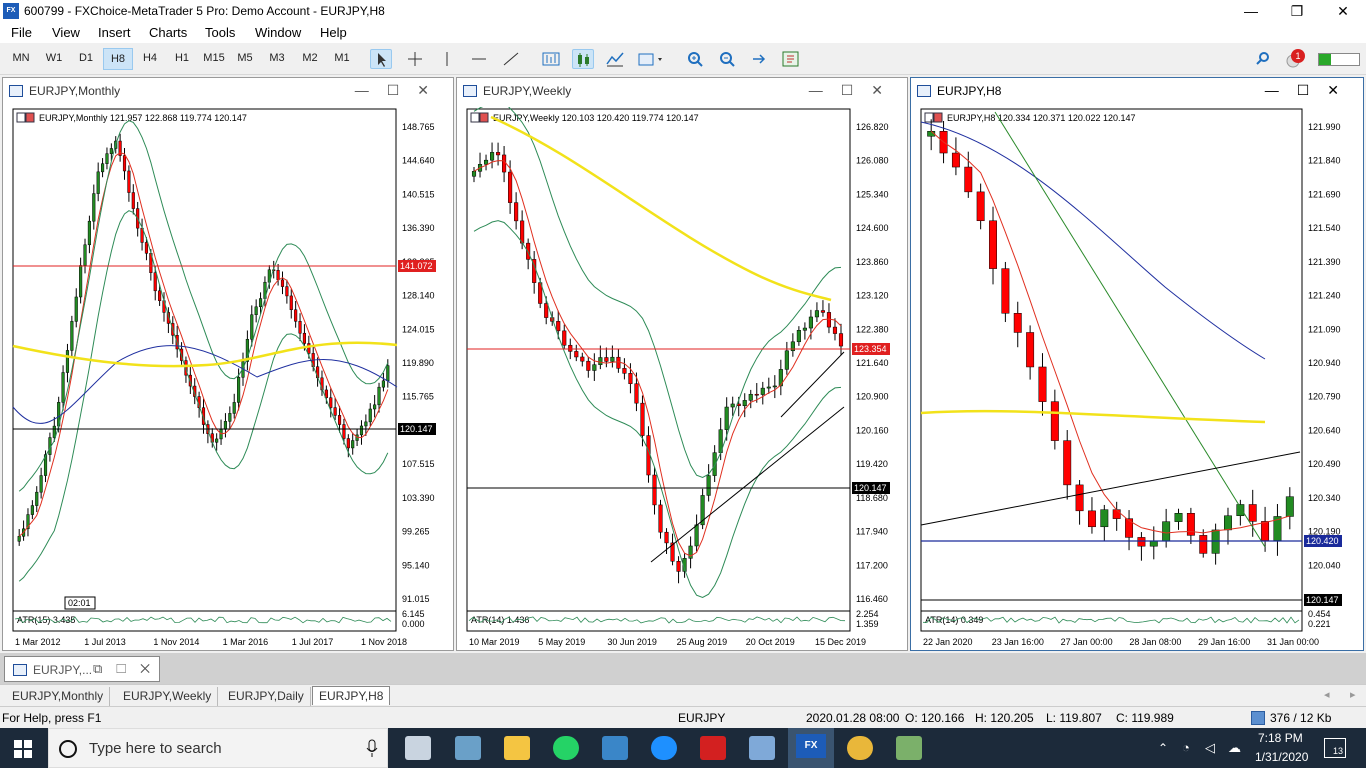 The width and height of the screenshot is (1366, 768). What do you see at coordinates (114, 32) in the screenshot?
I see `menu-insert: Insert` at bounding box center [114, 32].